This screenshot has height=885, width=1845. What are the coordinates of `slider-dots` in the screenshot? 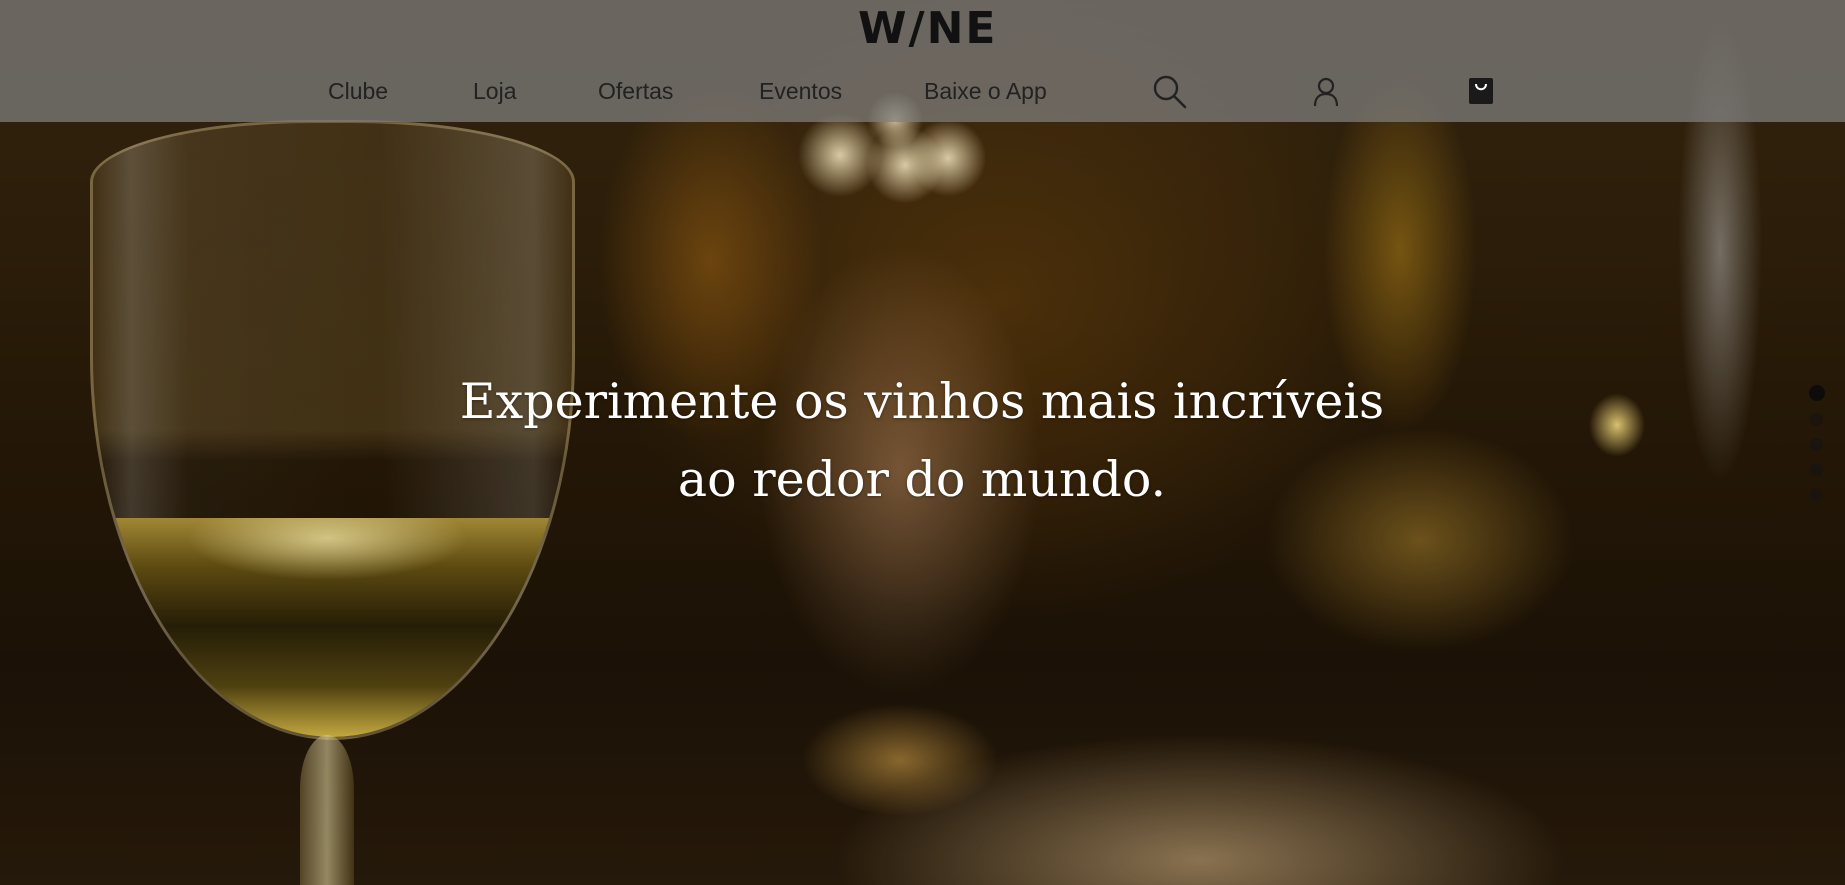 It's located at (1817, 449).